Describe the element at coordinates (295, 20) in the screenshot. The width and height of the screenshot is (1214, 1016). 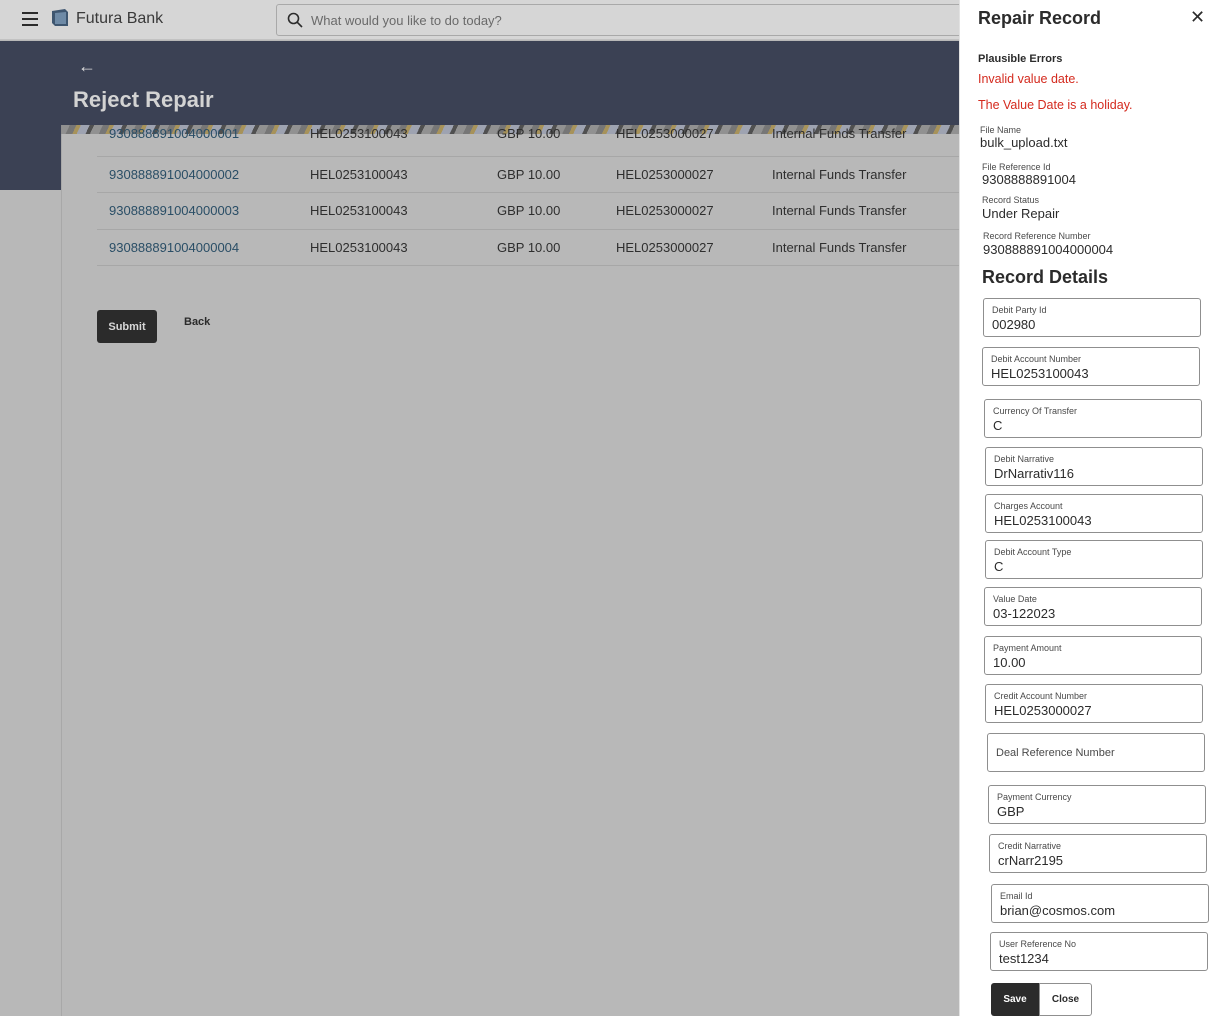
I see `search-icon` at that location.